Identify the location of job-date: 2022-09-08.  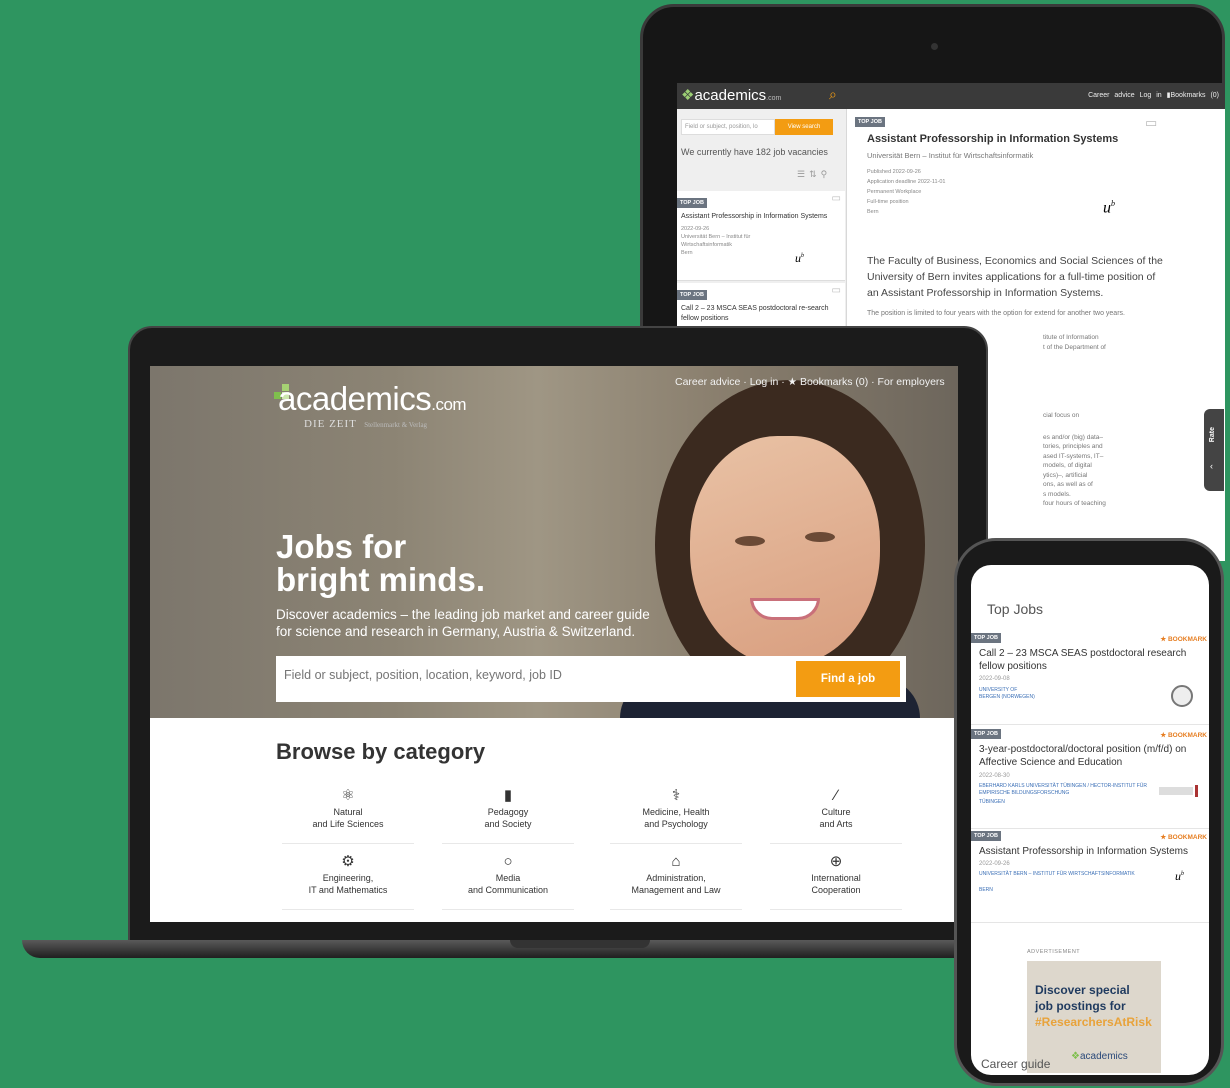
(994, 679).